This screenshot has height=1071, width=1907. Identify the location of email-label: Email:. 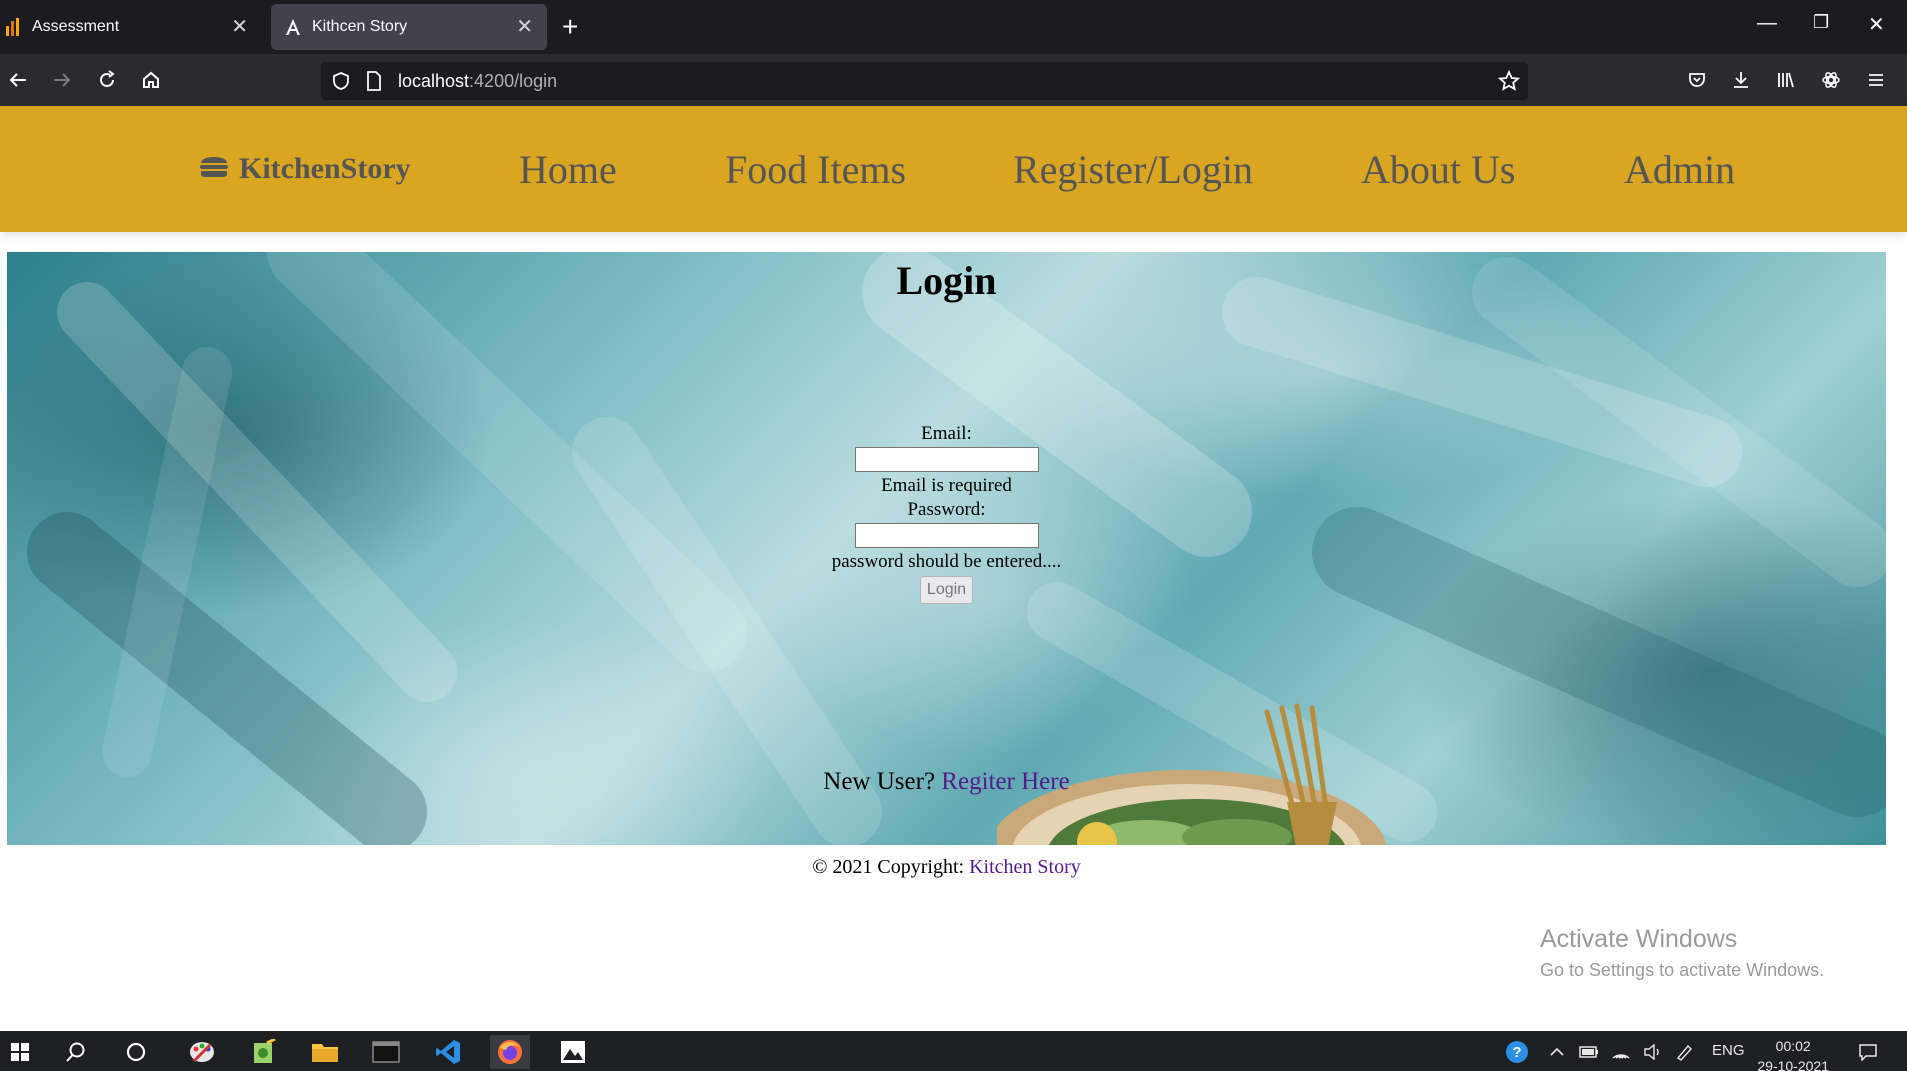
(946, 433).